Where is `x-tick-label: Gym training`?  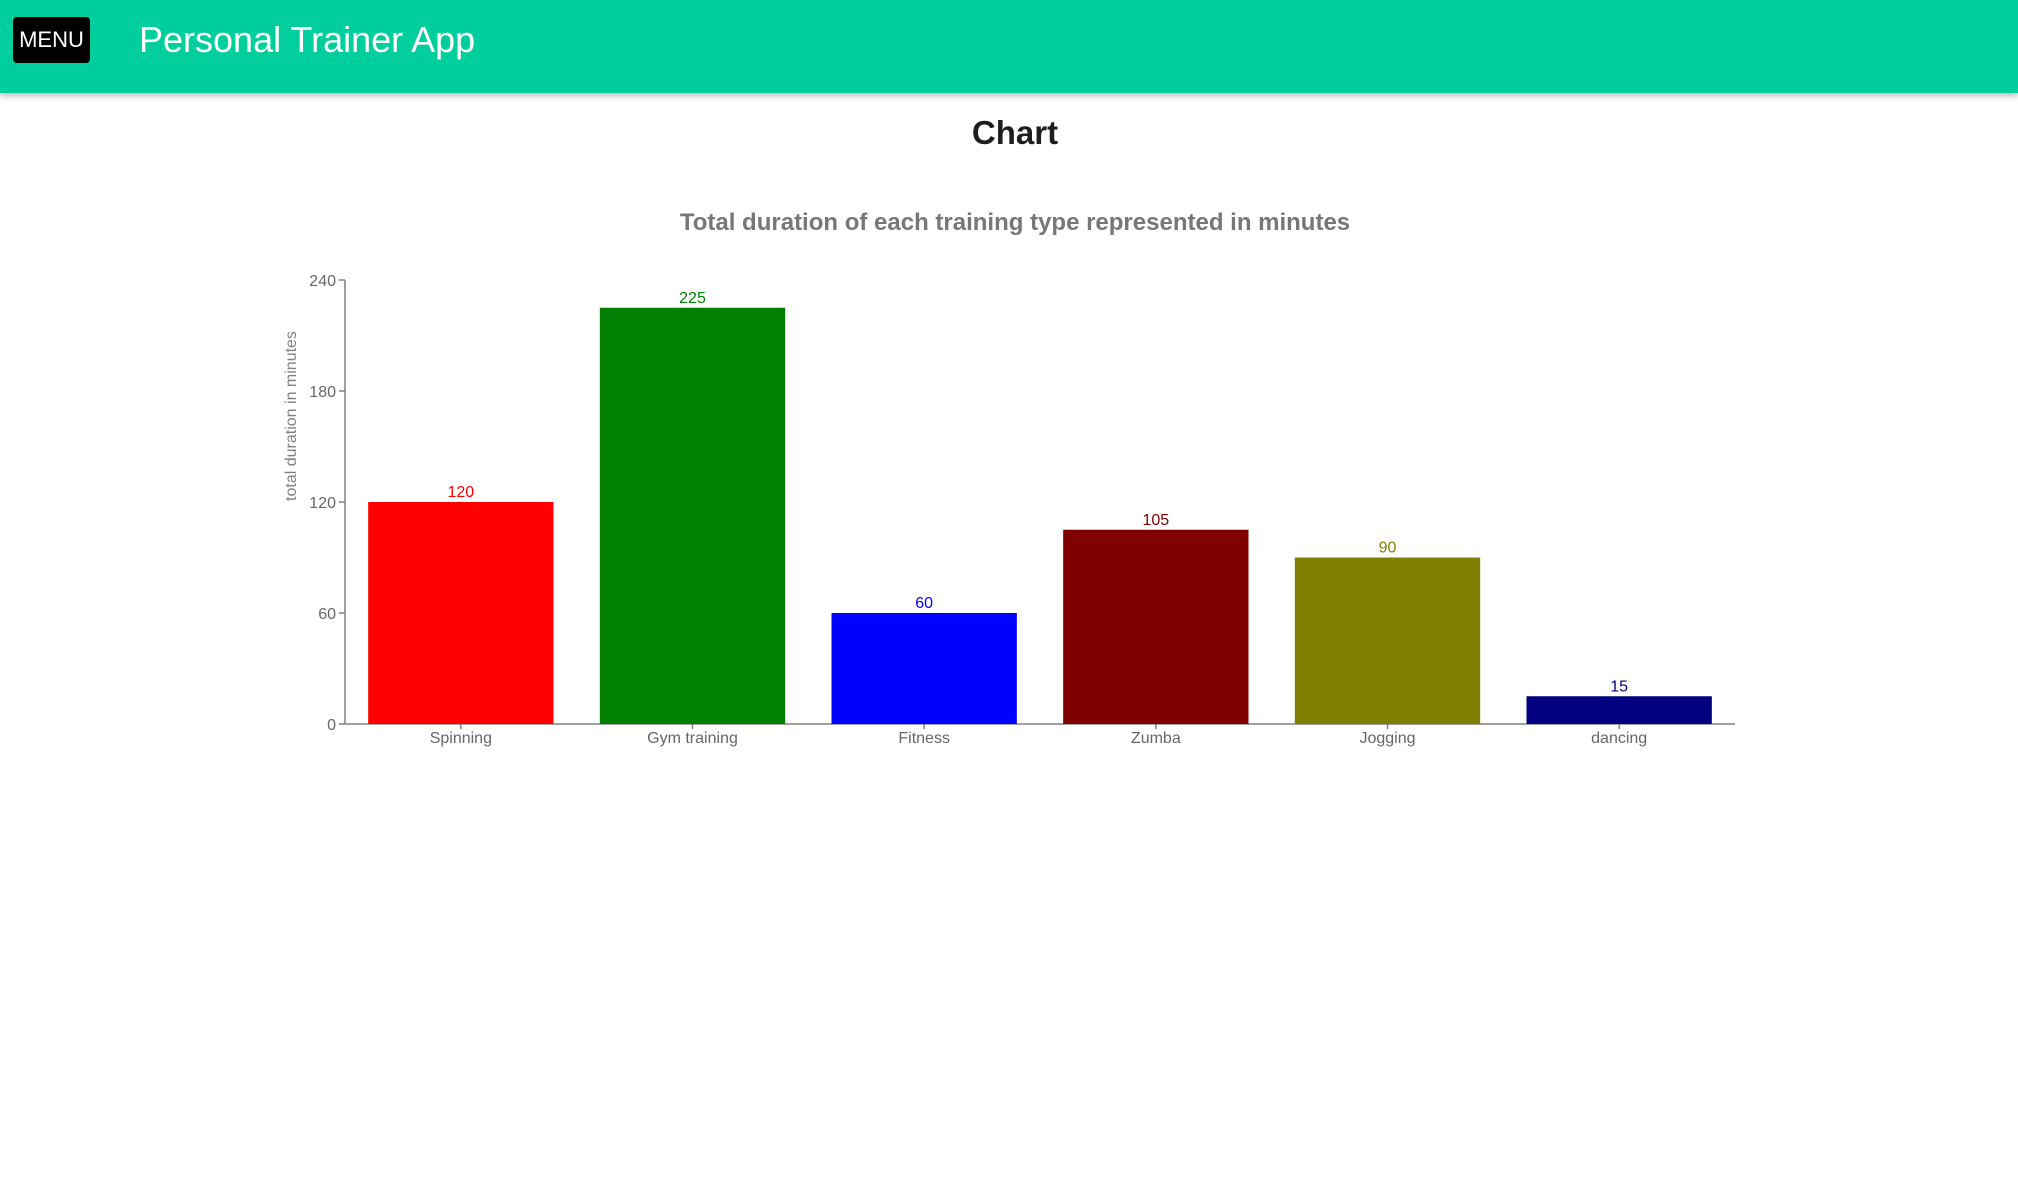
x-tick-label: Gym training is located at coordinates (692, 738).